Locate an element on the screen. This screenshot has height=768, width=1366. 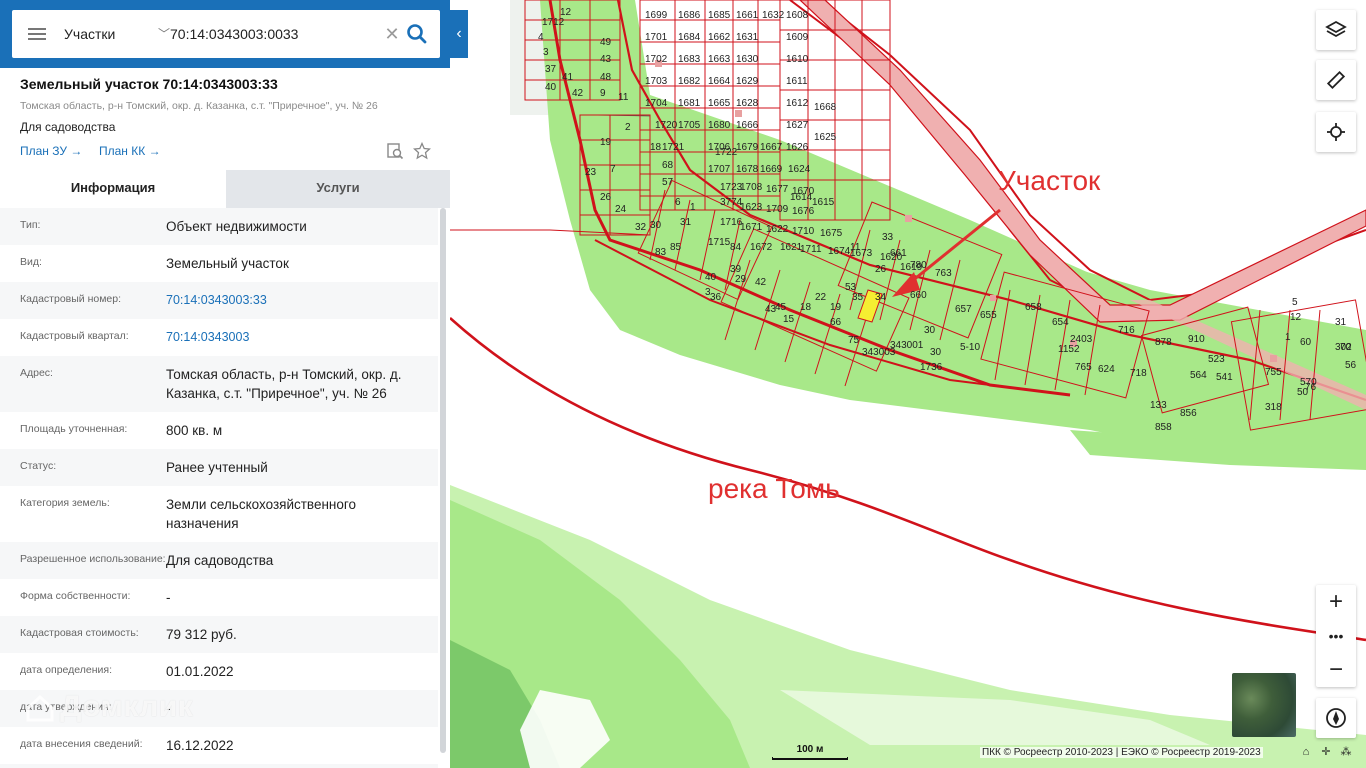
favorite-star-icon is located at coordinates (422, 150).